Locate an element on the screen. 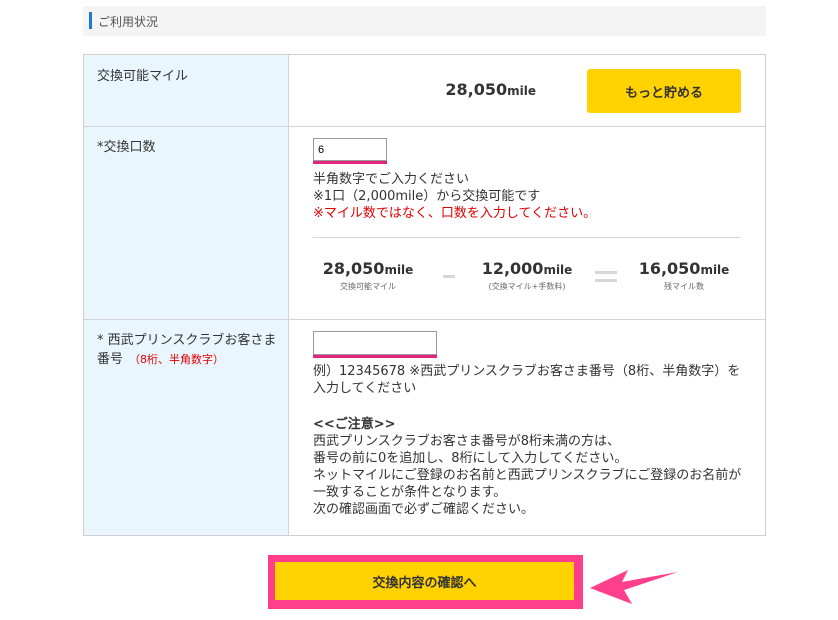 The image size is (838, 620). calc-exchange-value: 12,000mile is located at coordinates (527, 268).